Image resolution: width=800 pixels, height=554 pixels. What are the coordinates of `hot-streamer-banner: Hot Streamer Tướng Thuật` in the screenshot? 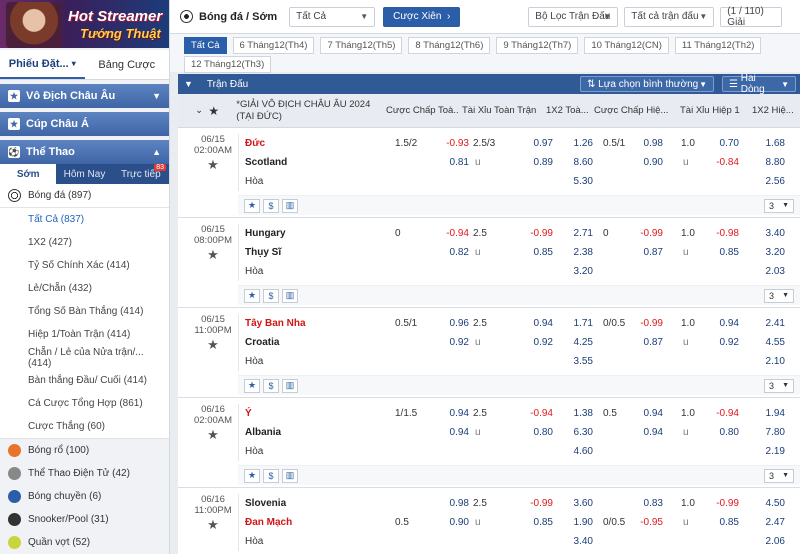 It's located at (84, 24).